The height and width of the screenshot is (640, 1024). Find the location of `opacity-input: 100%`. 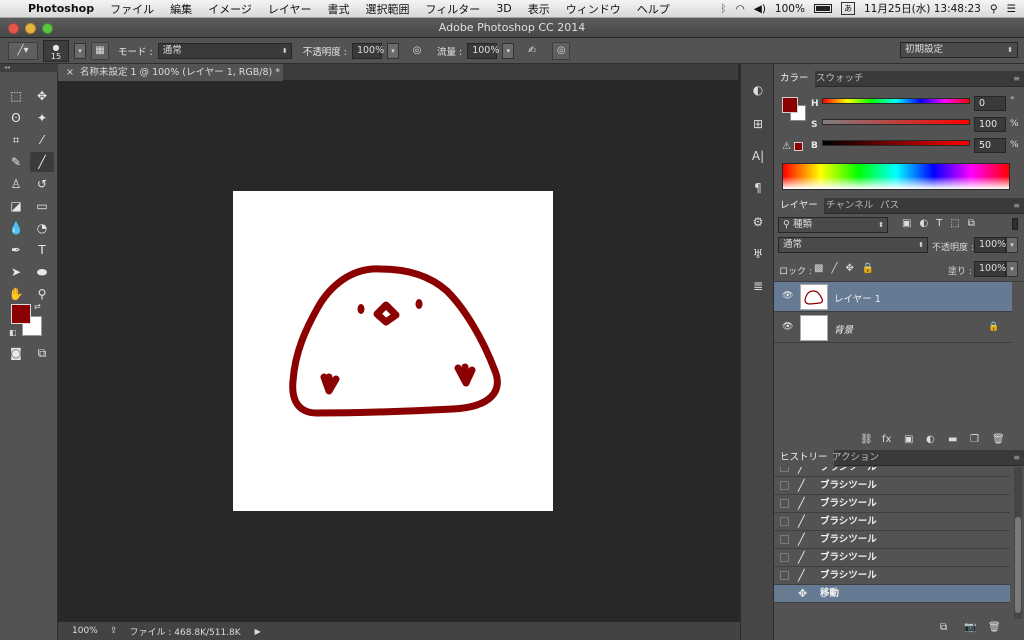

opacity-input: 100% is located at coordinates (367, 50).